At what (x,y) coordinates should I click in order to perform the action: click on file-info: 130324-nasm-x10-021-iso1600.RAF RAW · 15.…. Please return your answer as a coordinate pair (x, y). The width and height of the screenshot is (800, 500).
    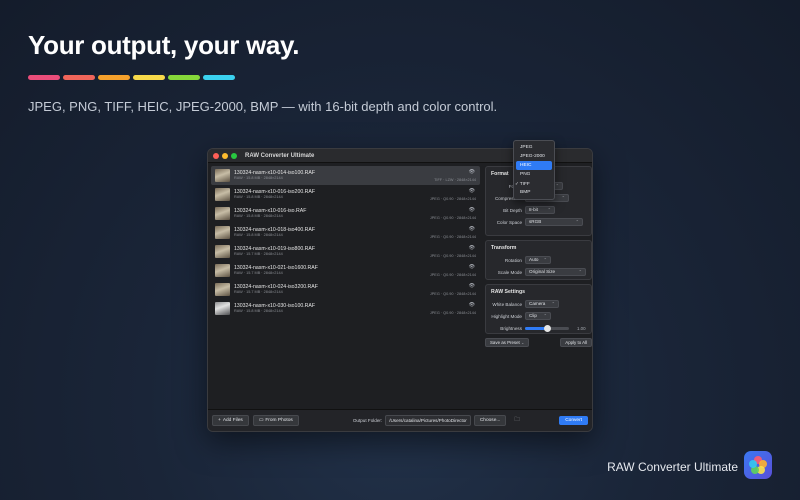
    Looking at the image, I should click on (276, 270).